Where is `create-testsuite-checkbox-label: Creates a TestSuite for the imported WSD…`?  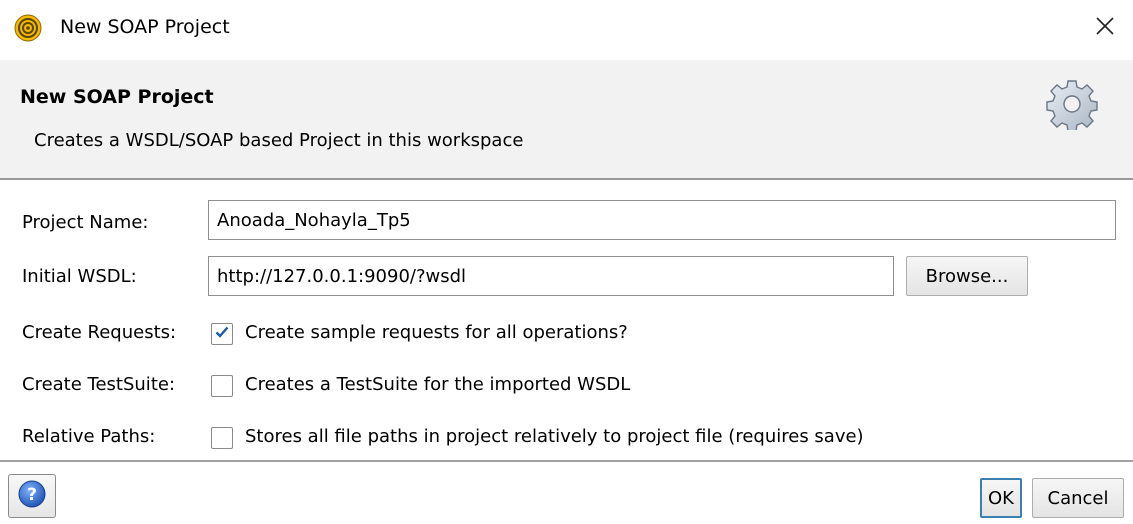 create-testsuite-checkbox-label: Creates a TestSuite for the imported WSD… is located at coordinates (438, 384).